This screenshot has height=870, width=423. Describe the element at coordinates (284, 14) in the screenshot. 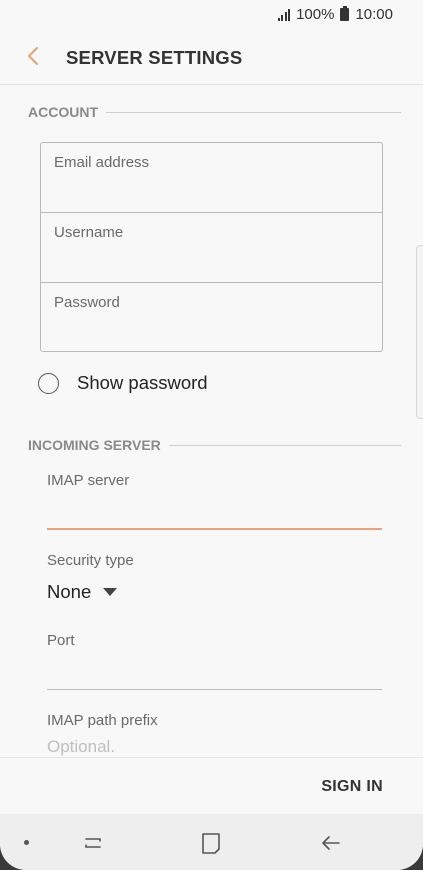

I see `signal-icon` at that location.